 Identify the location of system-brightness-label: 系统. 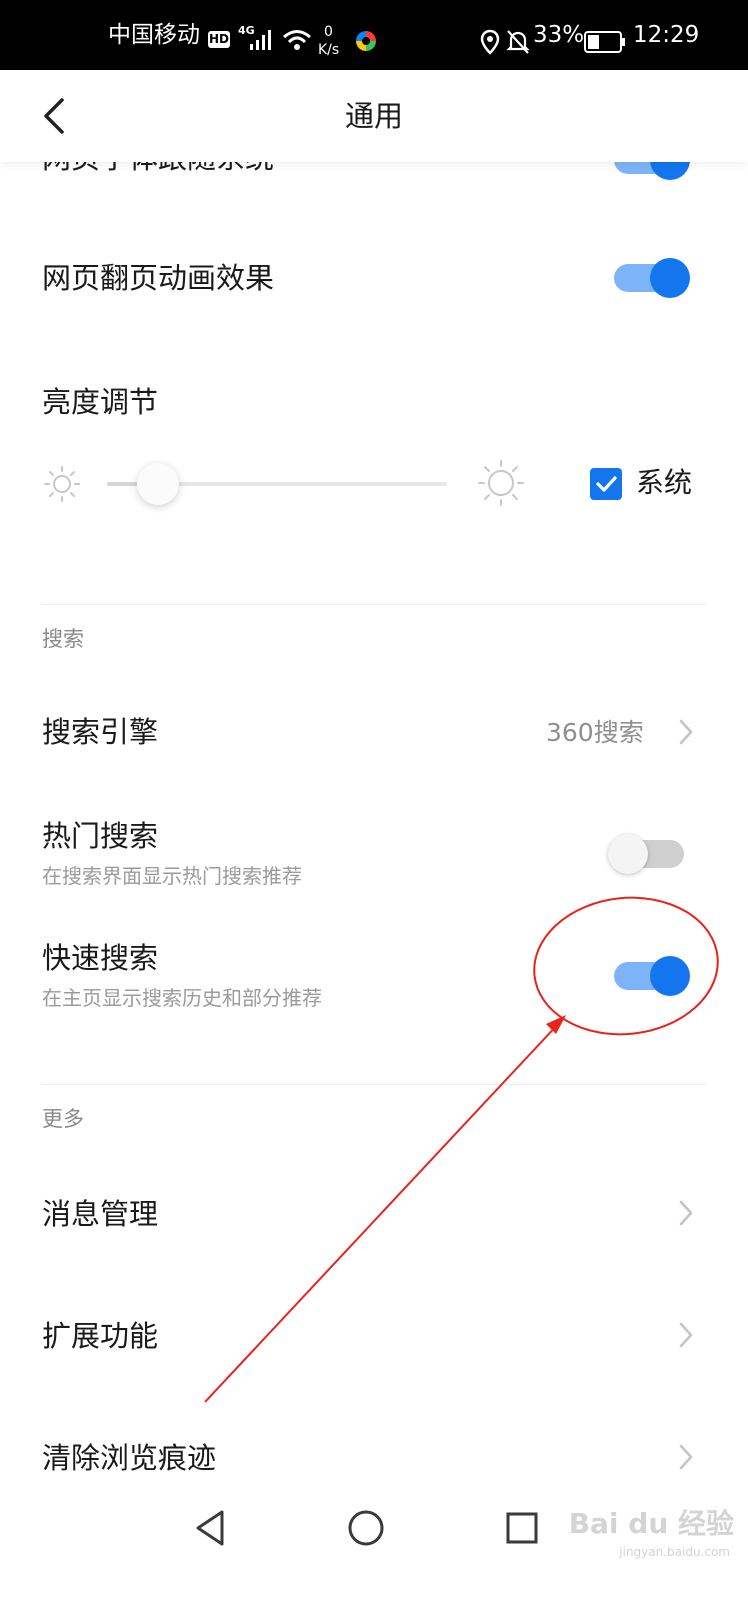
(664, 482).